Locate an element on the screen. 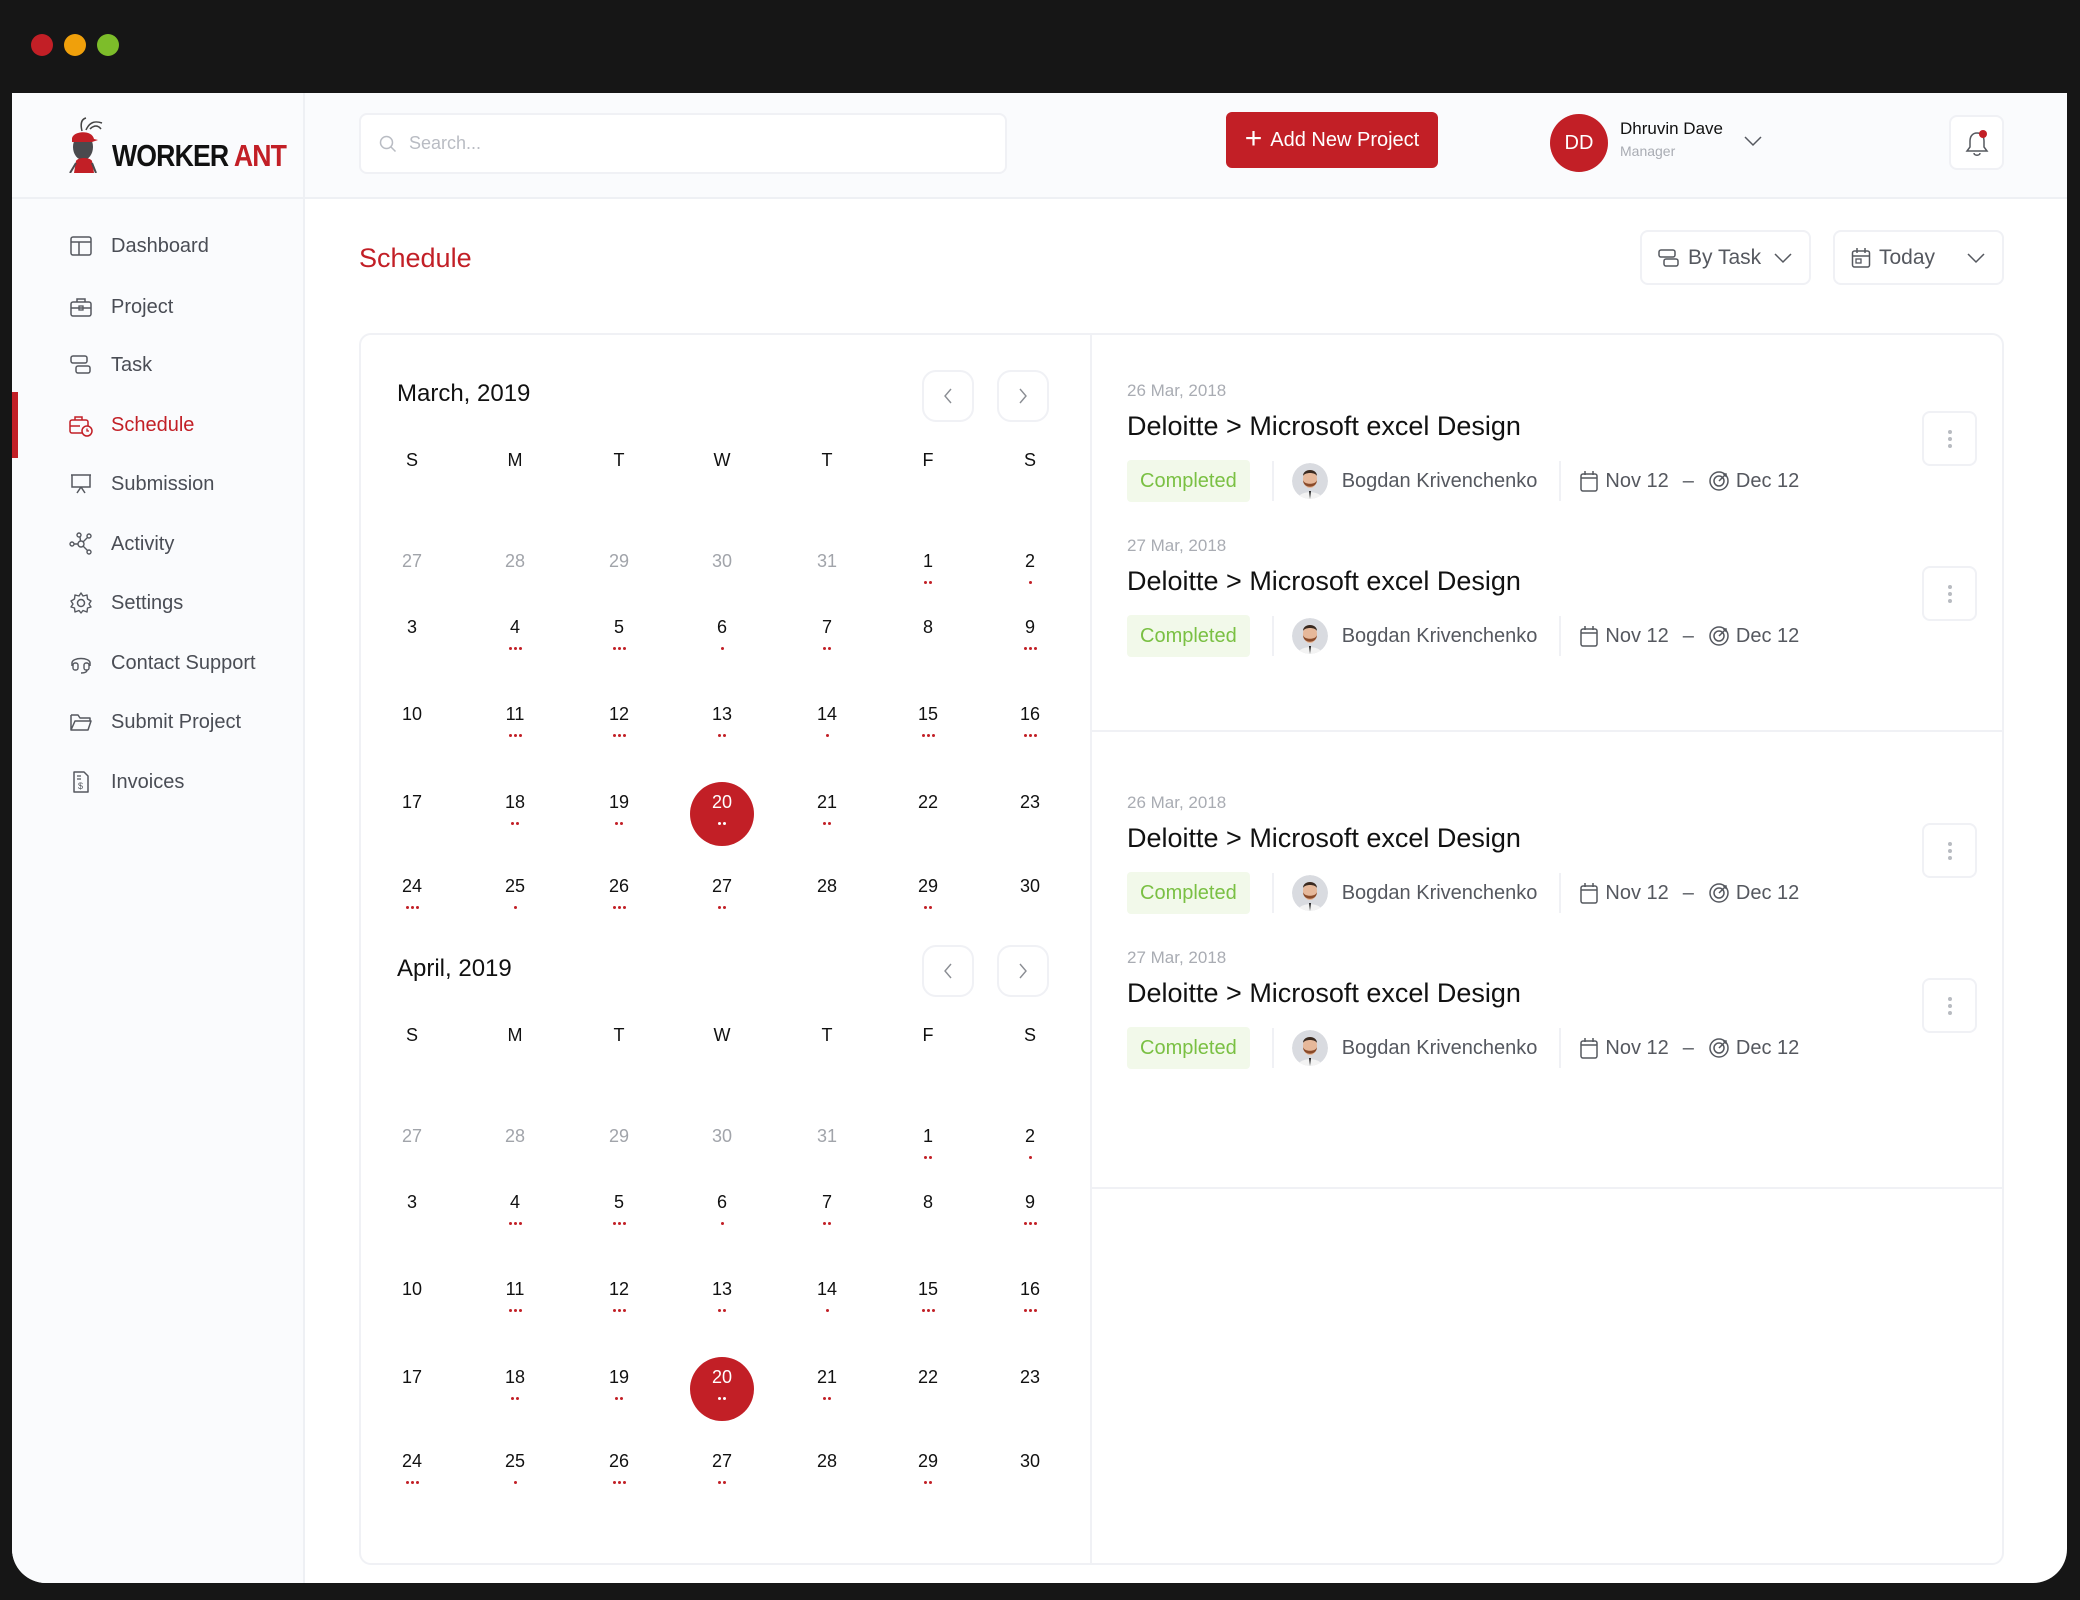 The width and height of the screenshot is (2080, 1600). sidebar-item-schedule: Schedule is located at coordinates (157, 425).